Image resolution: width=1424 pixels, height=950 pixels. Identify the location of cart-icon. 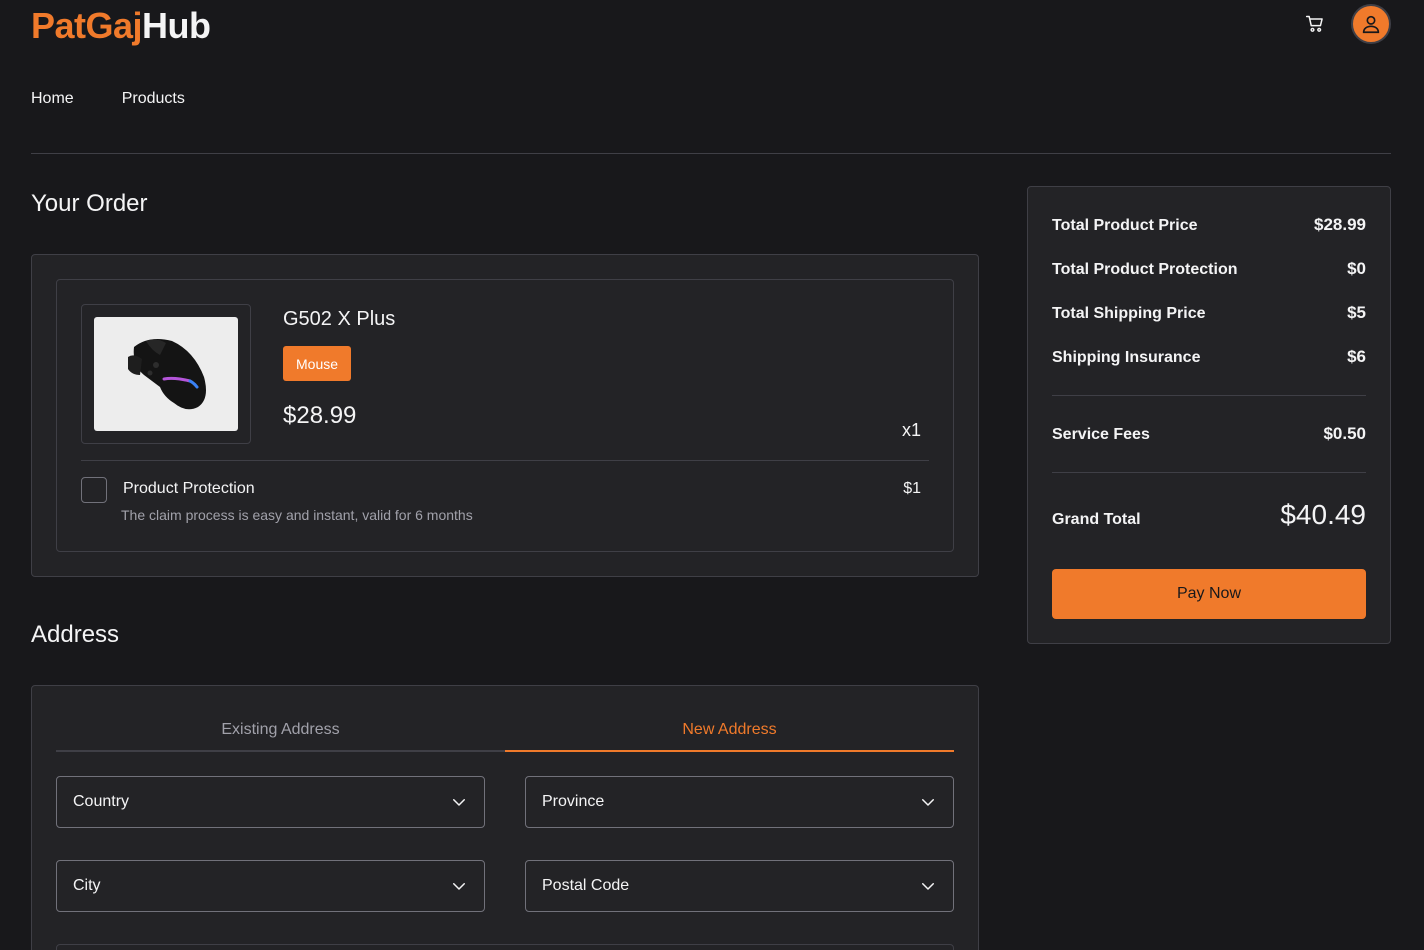
(1315, 24).